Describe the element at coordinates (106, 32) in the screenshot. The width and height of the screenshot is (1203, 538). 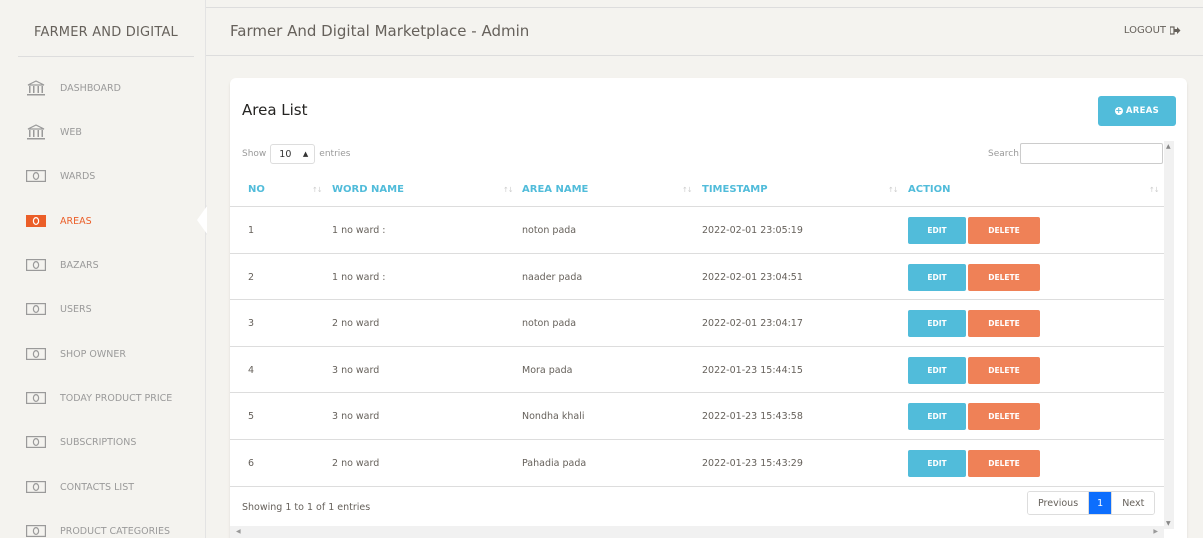
I see `brand-logo-text: FARMER AND DIGITAL` at that location.